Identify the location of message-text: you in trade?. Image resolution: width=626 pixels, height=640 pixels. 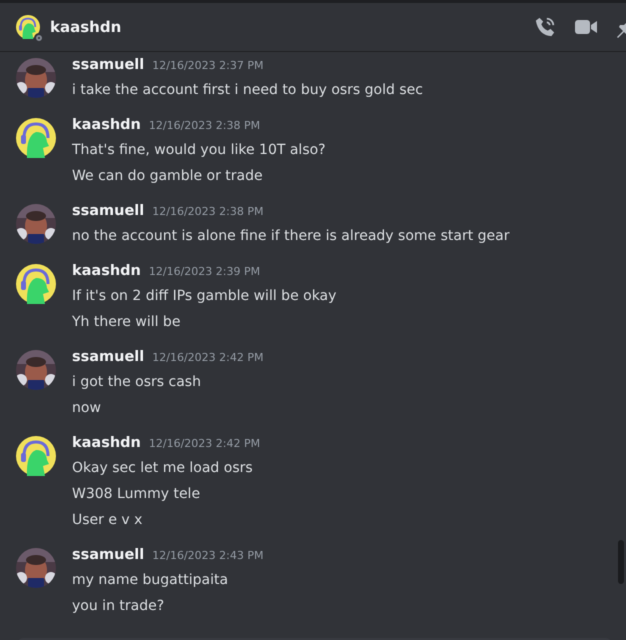
(119, 606).